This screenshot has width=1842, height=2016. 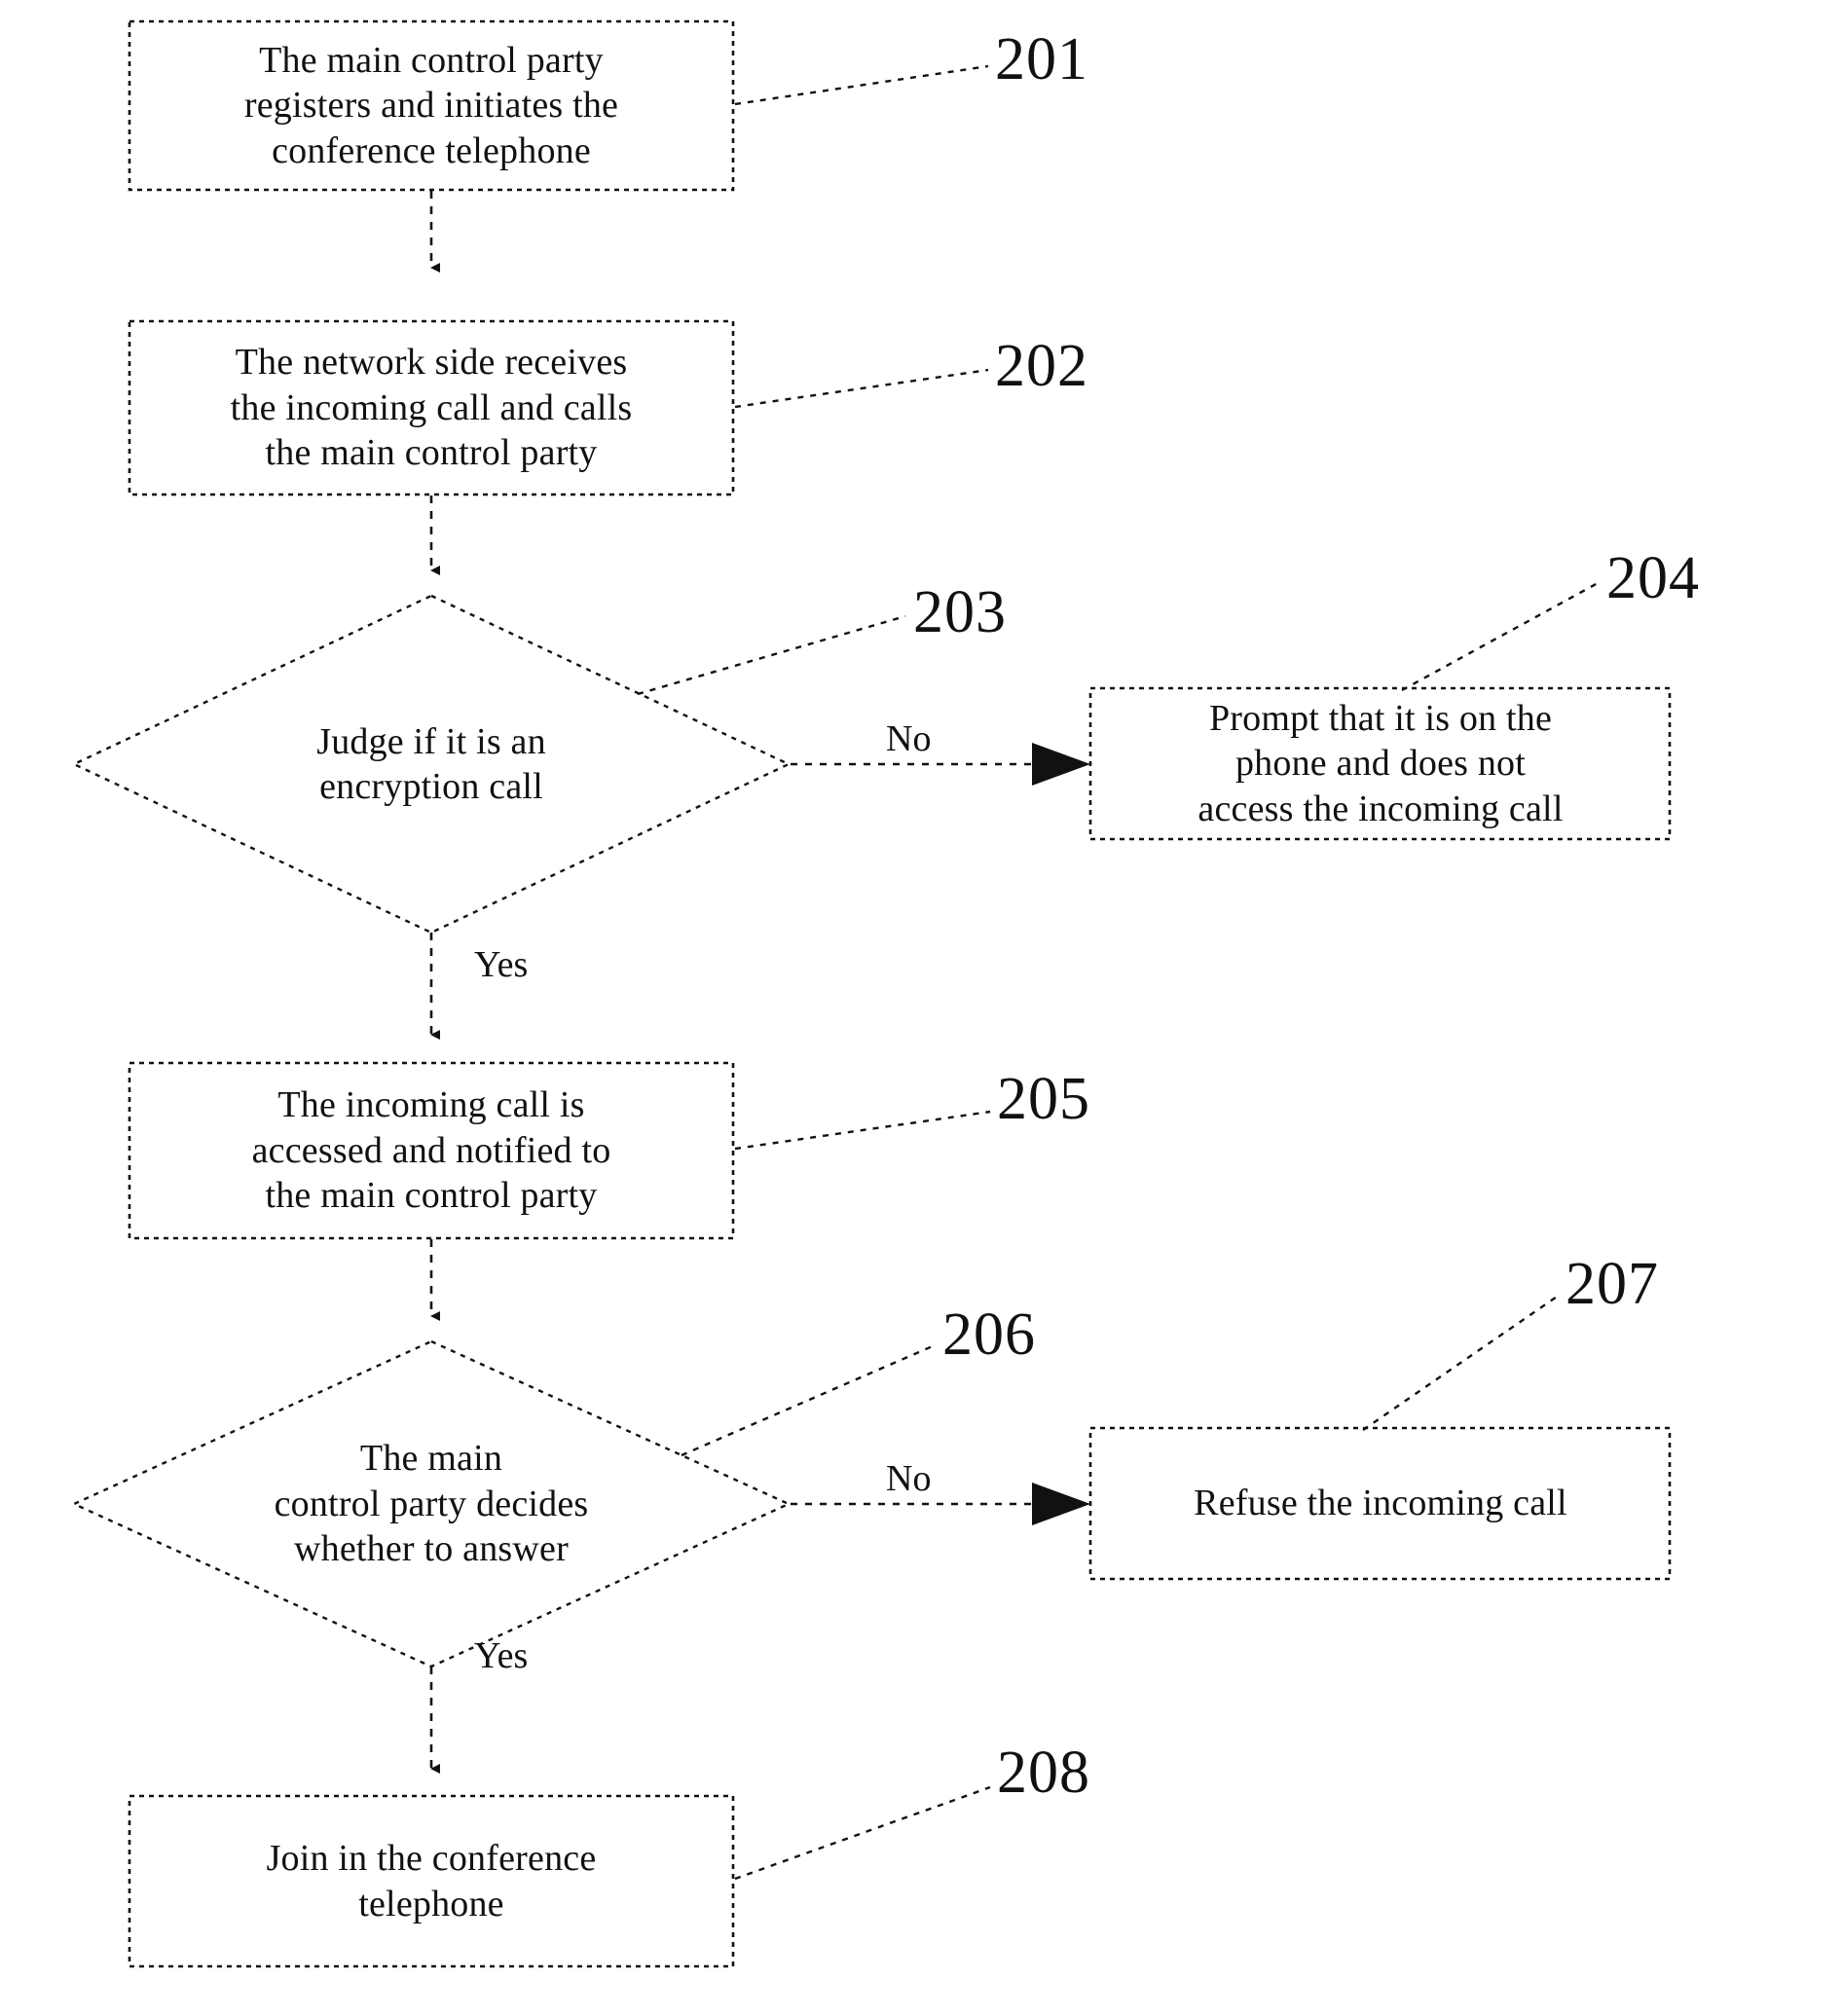 What do you see at coordinates (502, 1655) in the screenshot?
I see `edge-label-yes-206: Yes` at bounding box center [502, 1655].